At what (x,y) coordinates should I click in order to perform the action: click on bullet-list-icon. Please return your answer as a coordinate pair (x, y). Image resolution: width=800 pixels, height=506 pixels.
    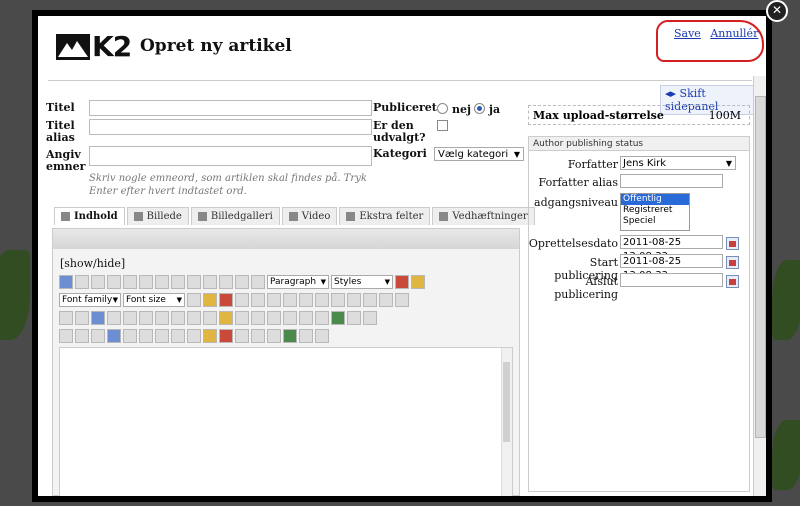
    Looking at the image, I should click on (322, 300).